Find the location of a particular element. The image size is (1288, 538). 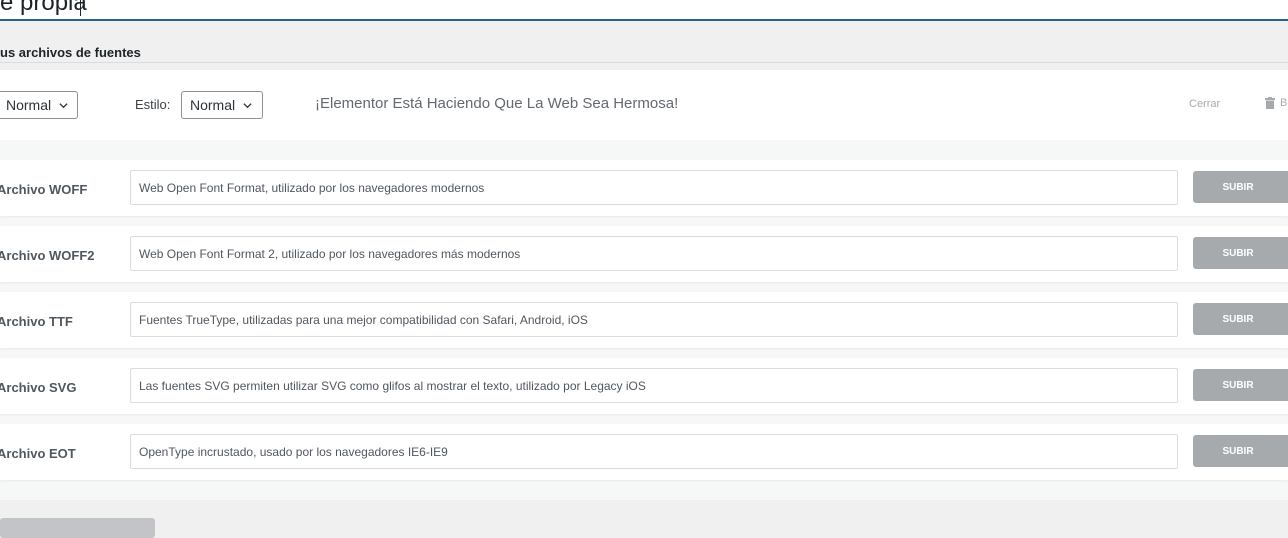

file-row-label: Archivo WOFF2 is located at coordinates (47, 255).